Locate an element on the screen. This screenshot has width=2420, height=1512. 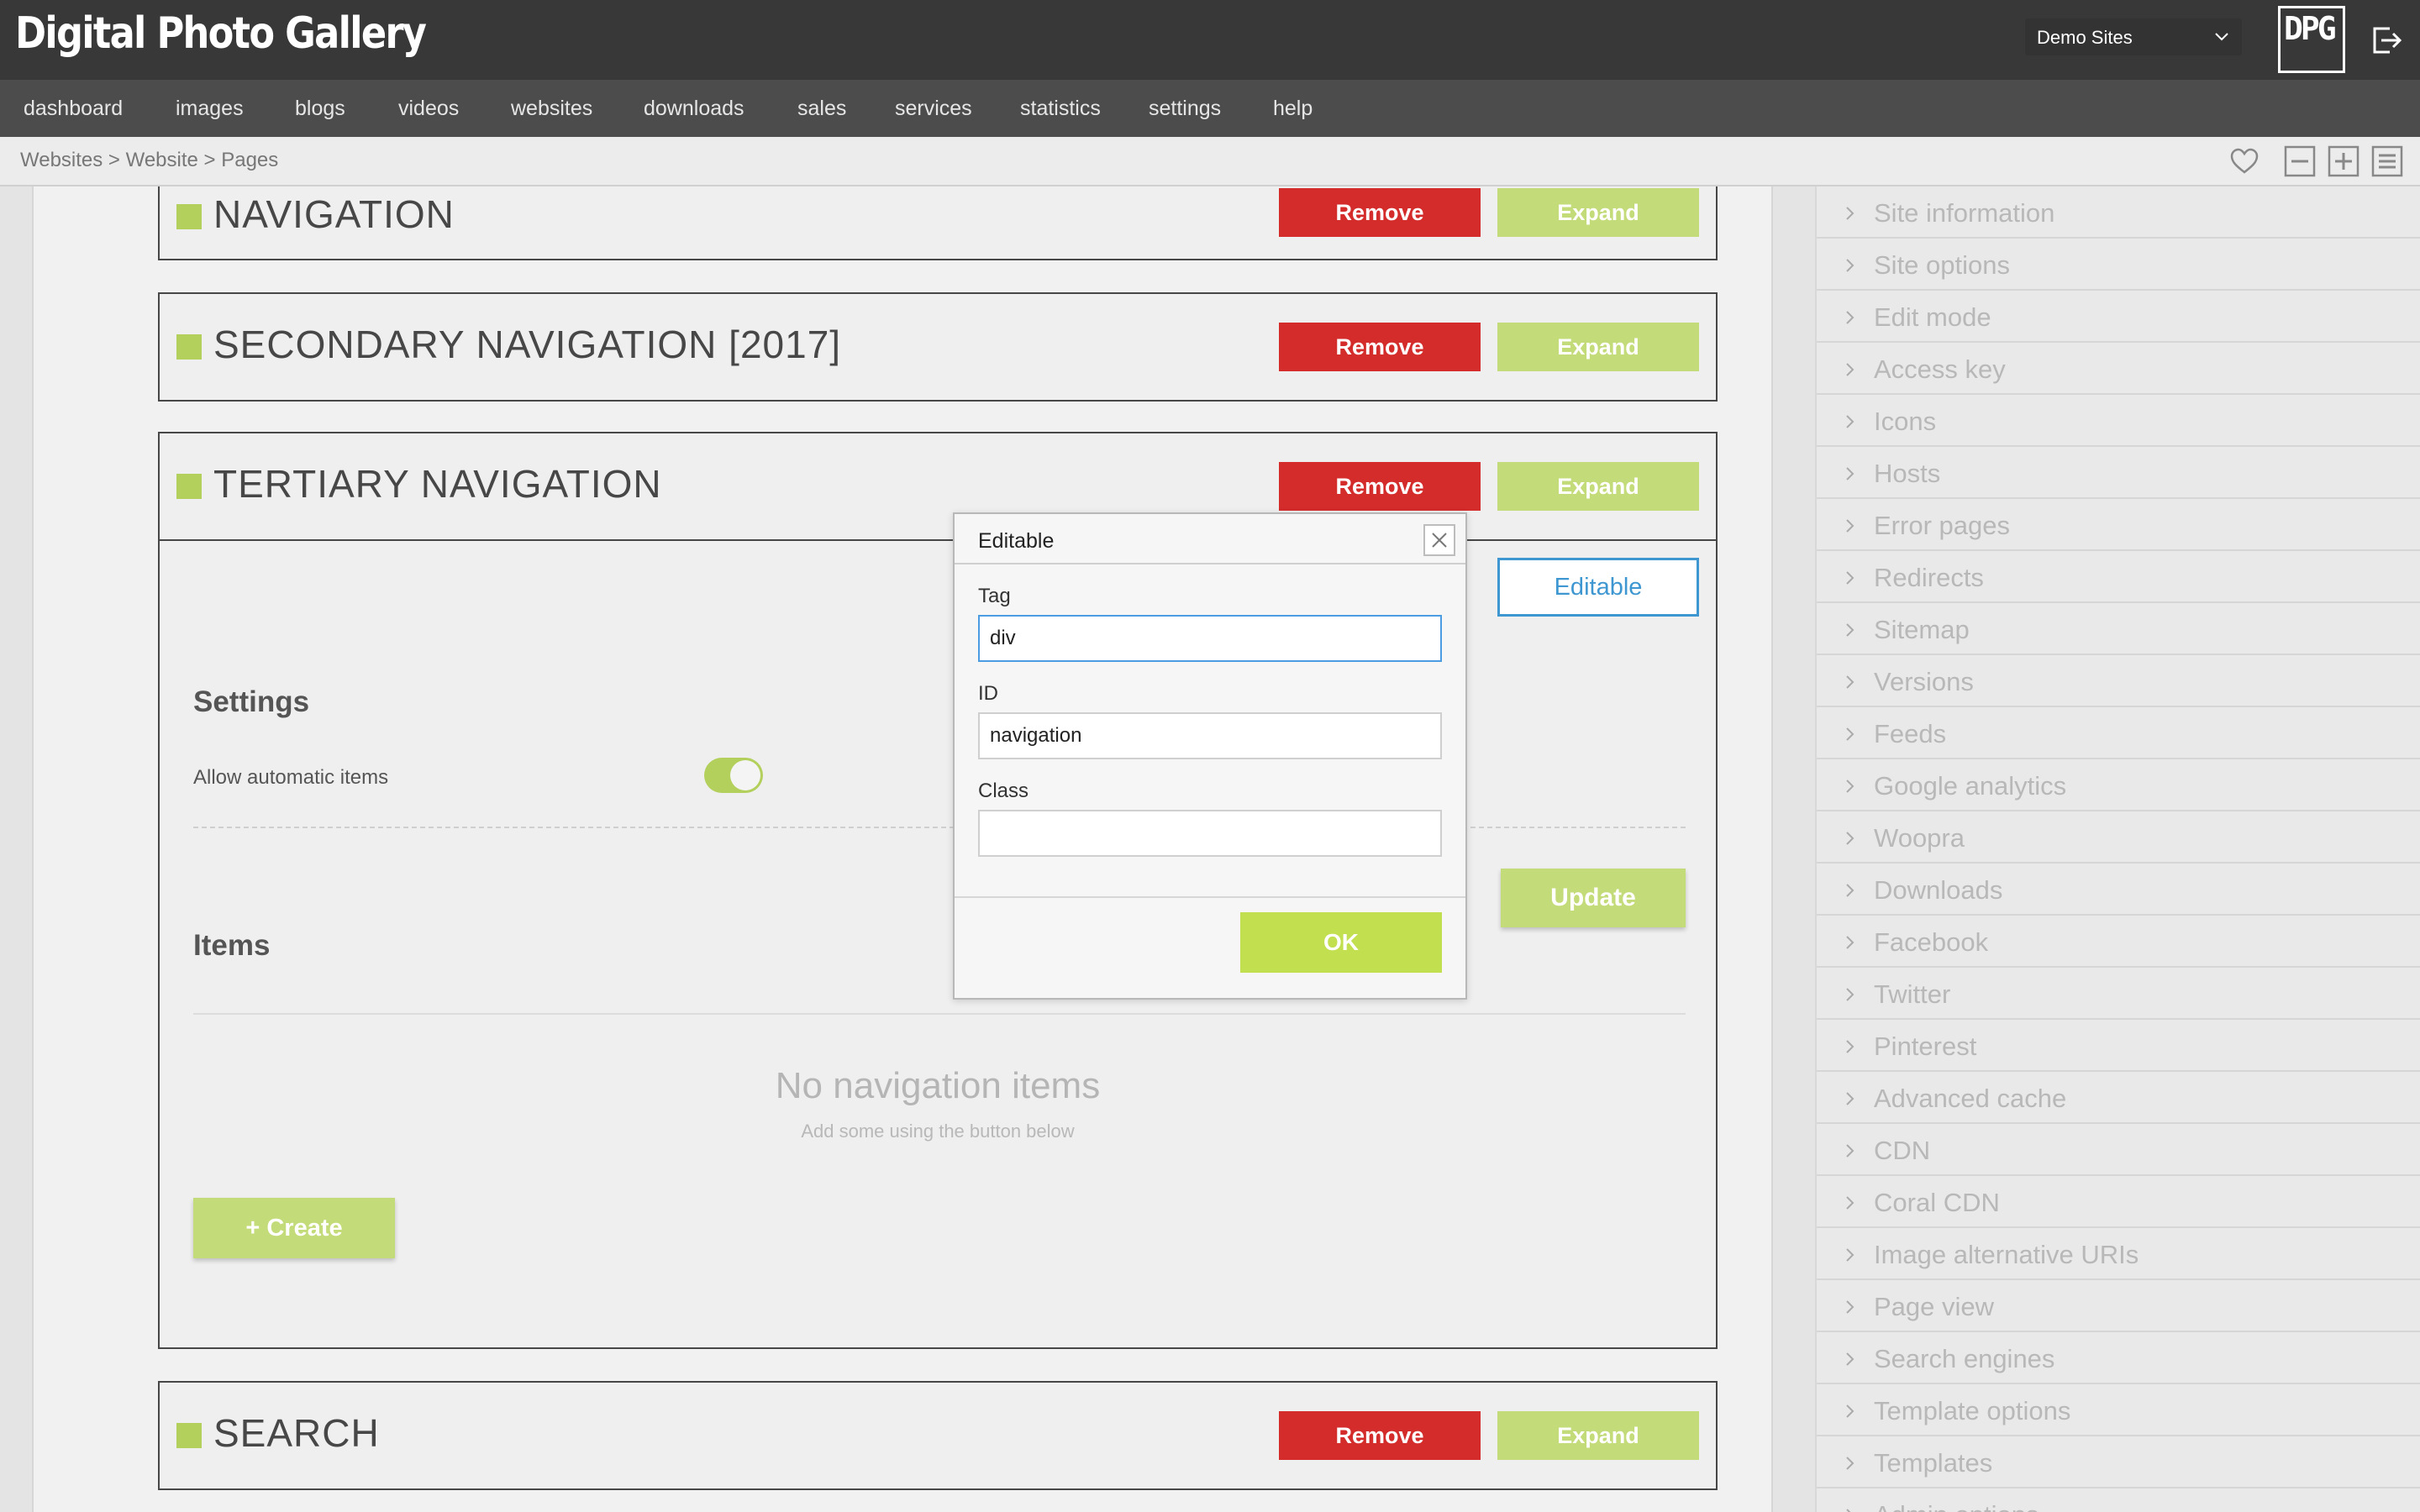
sidebar-item-label: Image alternative URIs is located at coordinates (2006, 1254).